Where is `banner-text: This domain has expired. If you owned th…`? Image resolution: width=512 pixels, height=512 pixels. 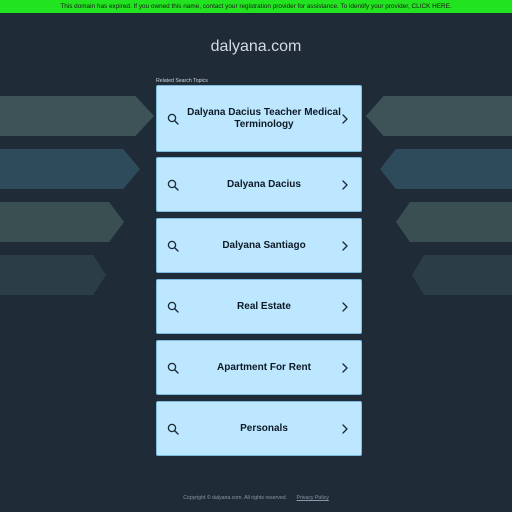
banner-text: This domain has expired. If you owned th… is located at coordinates (255, 6).